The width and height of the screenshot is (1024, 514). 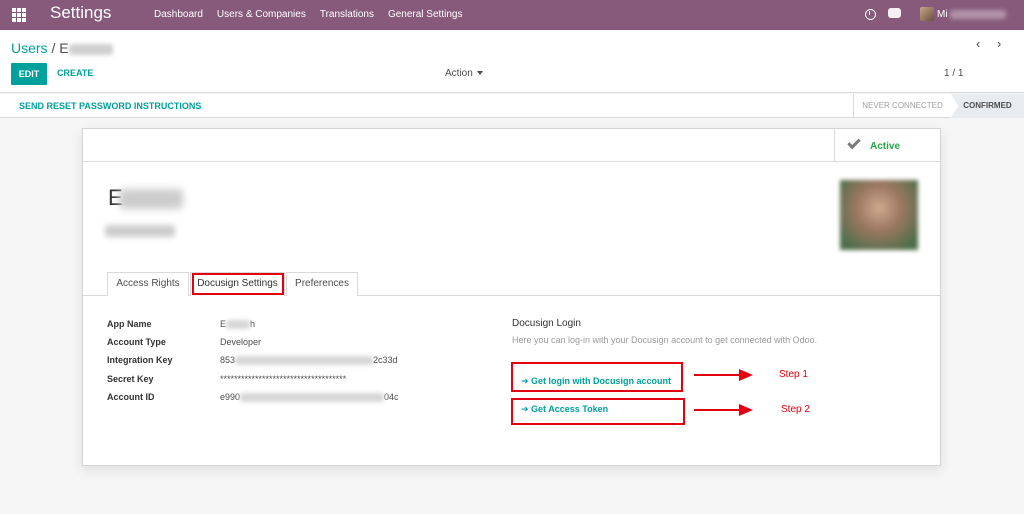 I want to click on messaging-chat-icon, so click(x=894, y=13).